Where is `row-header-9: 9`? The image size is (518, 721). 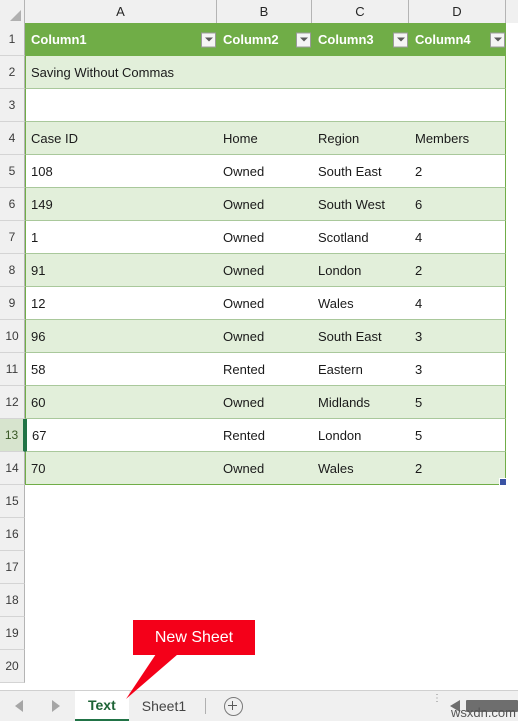 row-header-9: 9 is located at coordinates (12, 303).